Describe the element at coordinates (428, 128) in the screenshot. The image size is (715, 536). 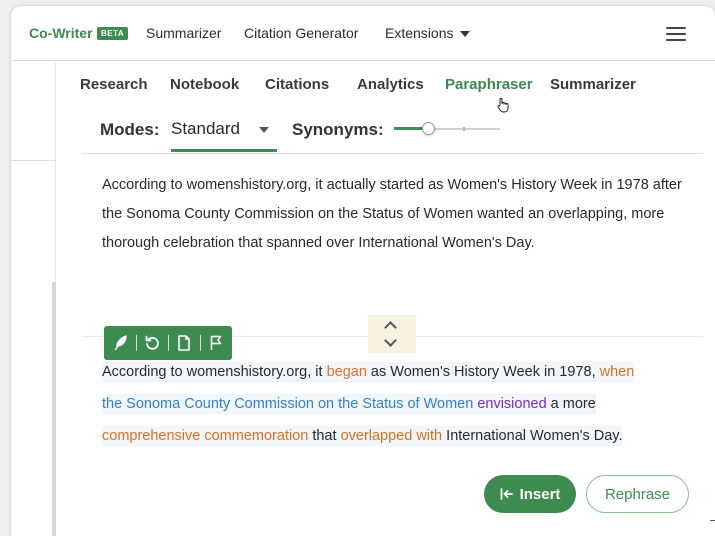
I see `slider-thumb` at that location.